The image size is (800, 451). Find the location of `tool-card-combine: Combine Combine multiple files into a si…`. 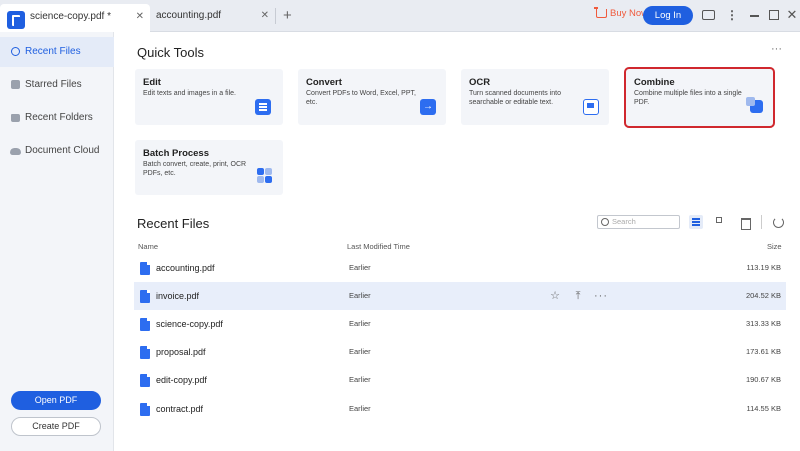

tool-card-combine: Combine Combine multiple files into a si… is located at coordinates (699, 97).